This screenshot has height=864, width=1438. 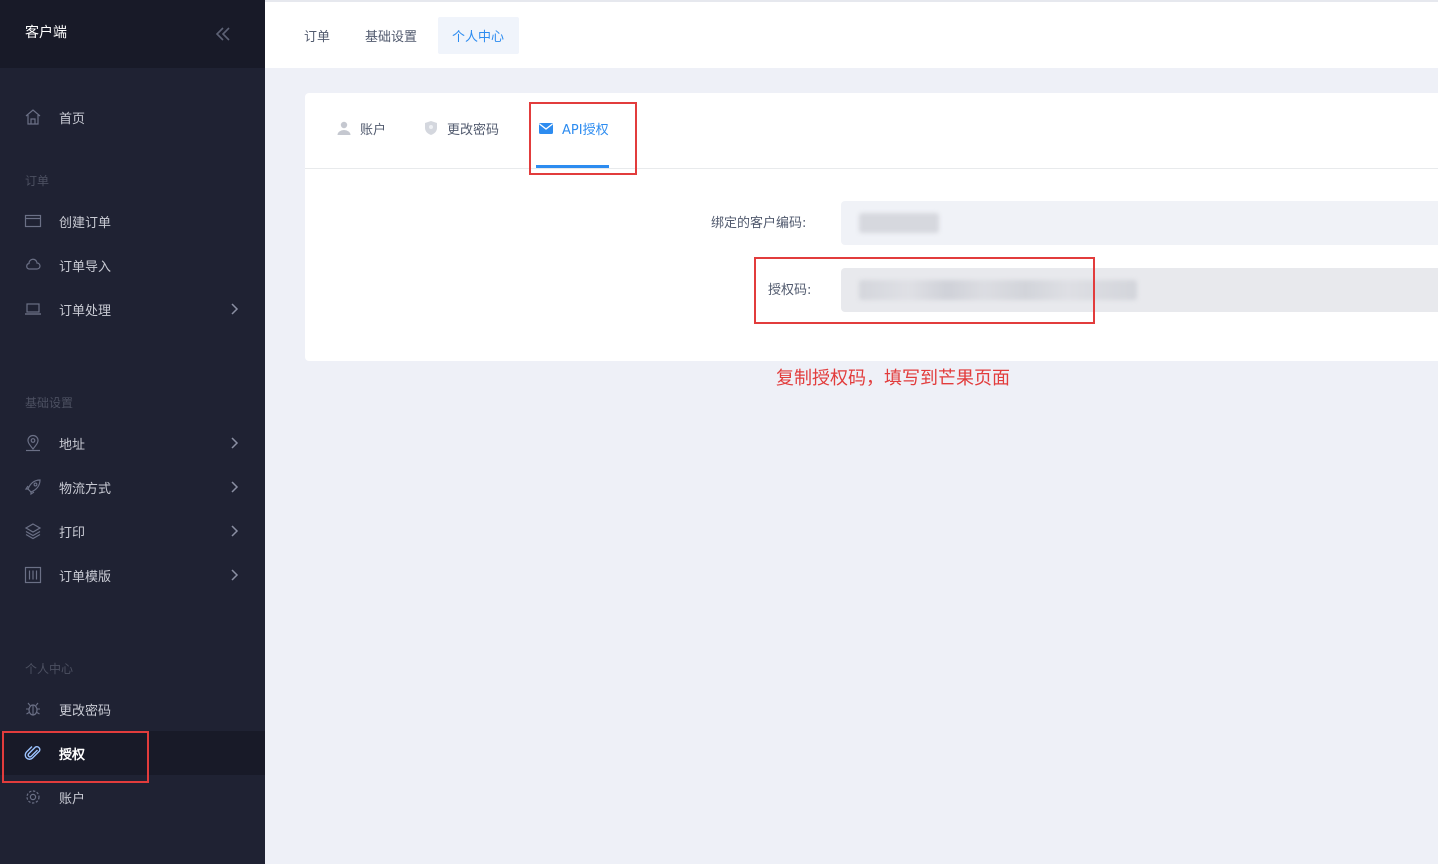 I want to click on sidebar-item-label: 地址, so click(x=72, y=445).